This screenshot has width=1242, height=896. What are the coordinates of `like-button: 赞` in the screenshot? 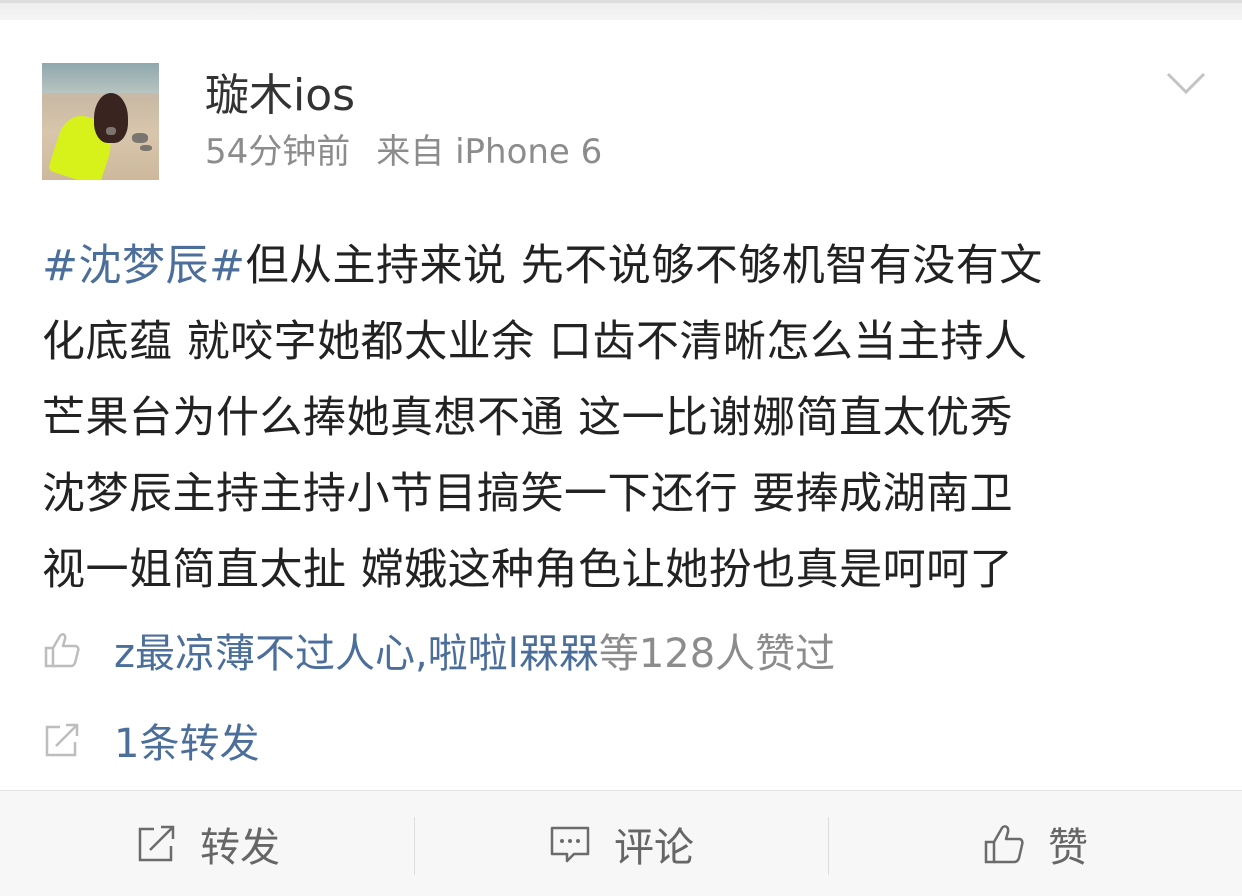 It's located at (1035, 843).